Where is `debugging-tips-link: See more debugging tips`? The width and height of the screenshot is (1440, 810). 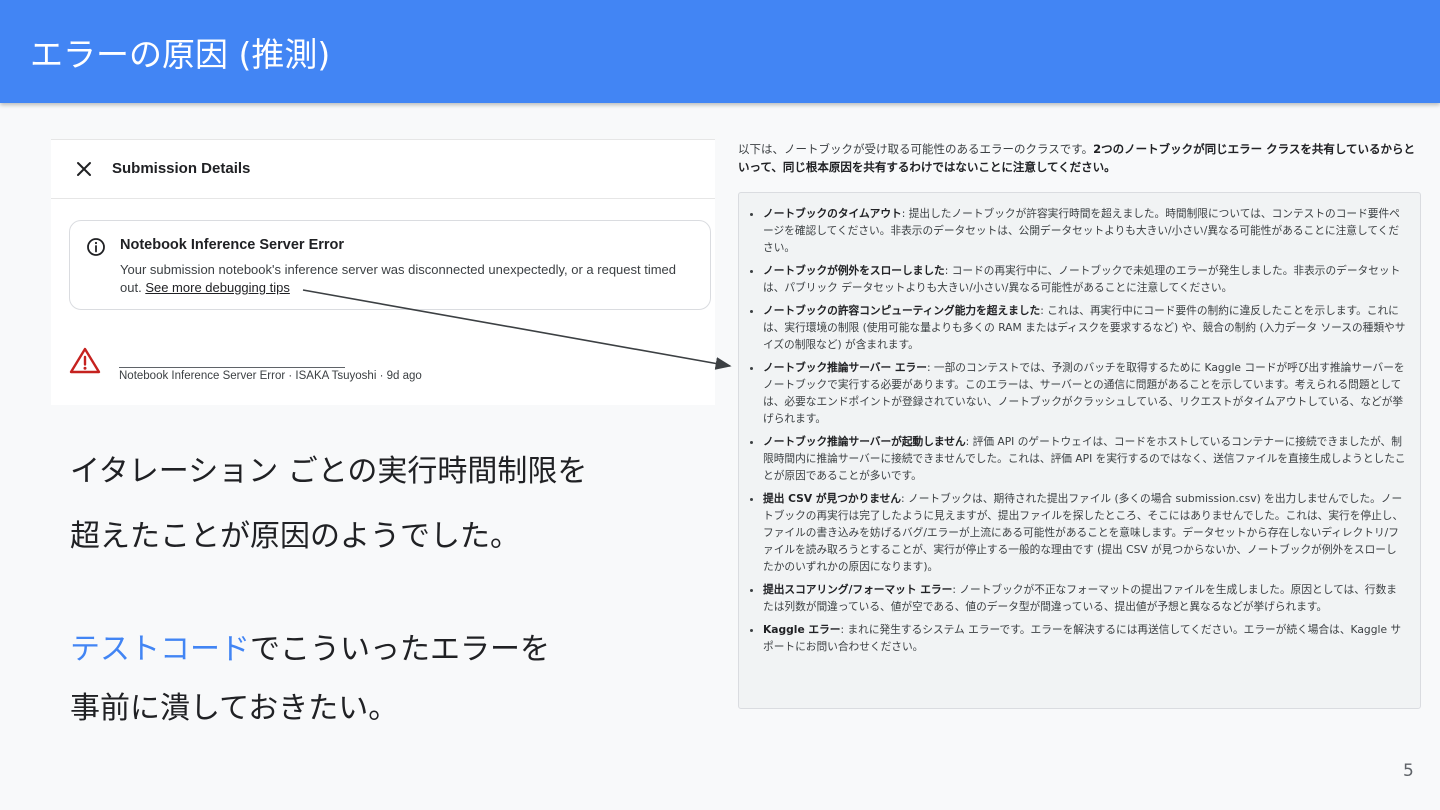
debugging-tips-link: See more debugging tips is located at coordinates (217, 287).